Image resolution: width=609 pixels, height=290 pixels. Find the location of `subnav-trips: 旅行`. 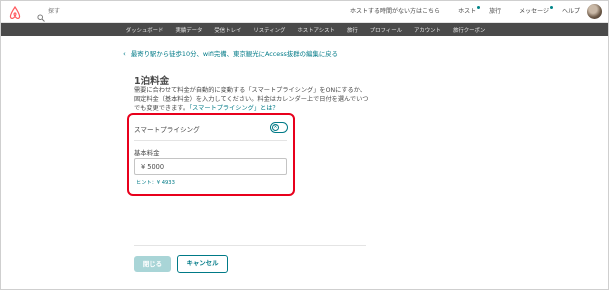

subnav-trips: 旅行 is located at coordinates (352, 30).